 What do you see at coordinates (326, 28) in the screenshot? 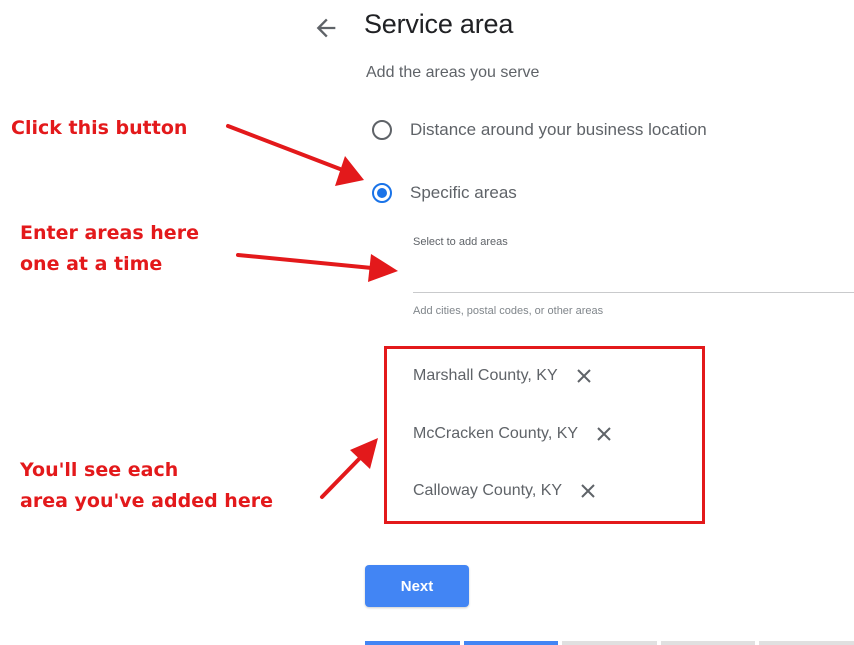
I see `arrow-left-icon` at bounding box center [326, 28].